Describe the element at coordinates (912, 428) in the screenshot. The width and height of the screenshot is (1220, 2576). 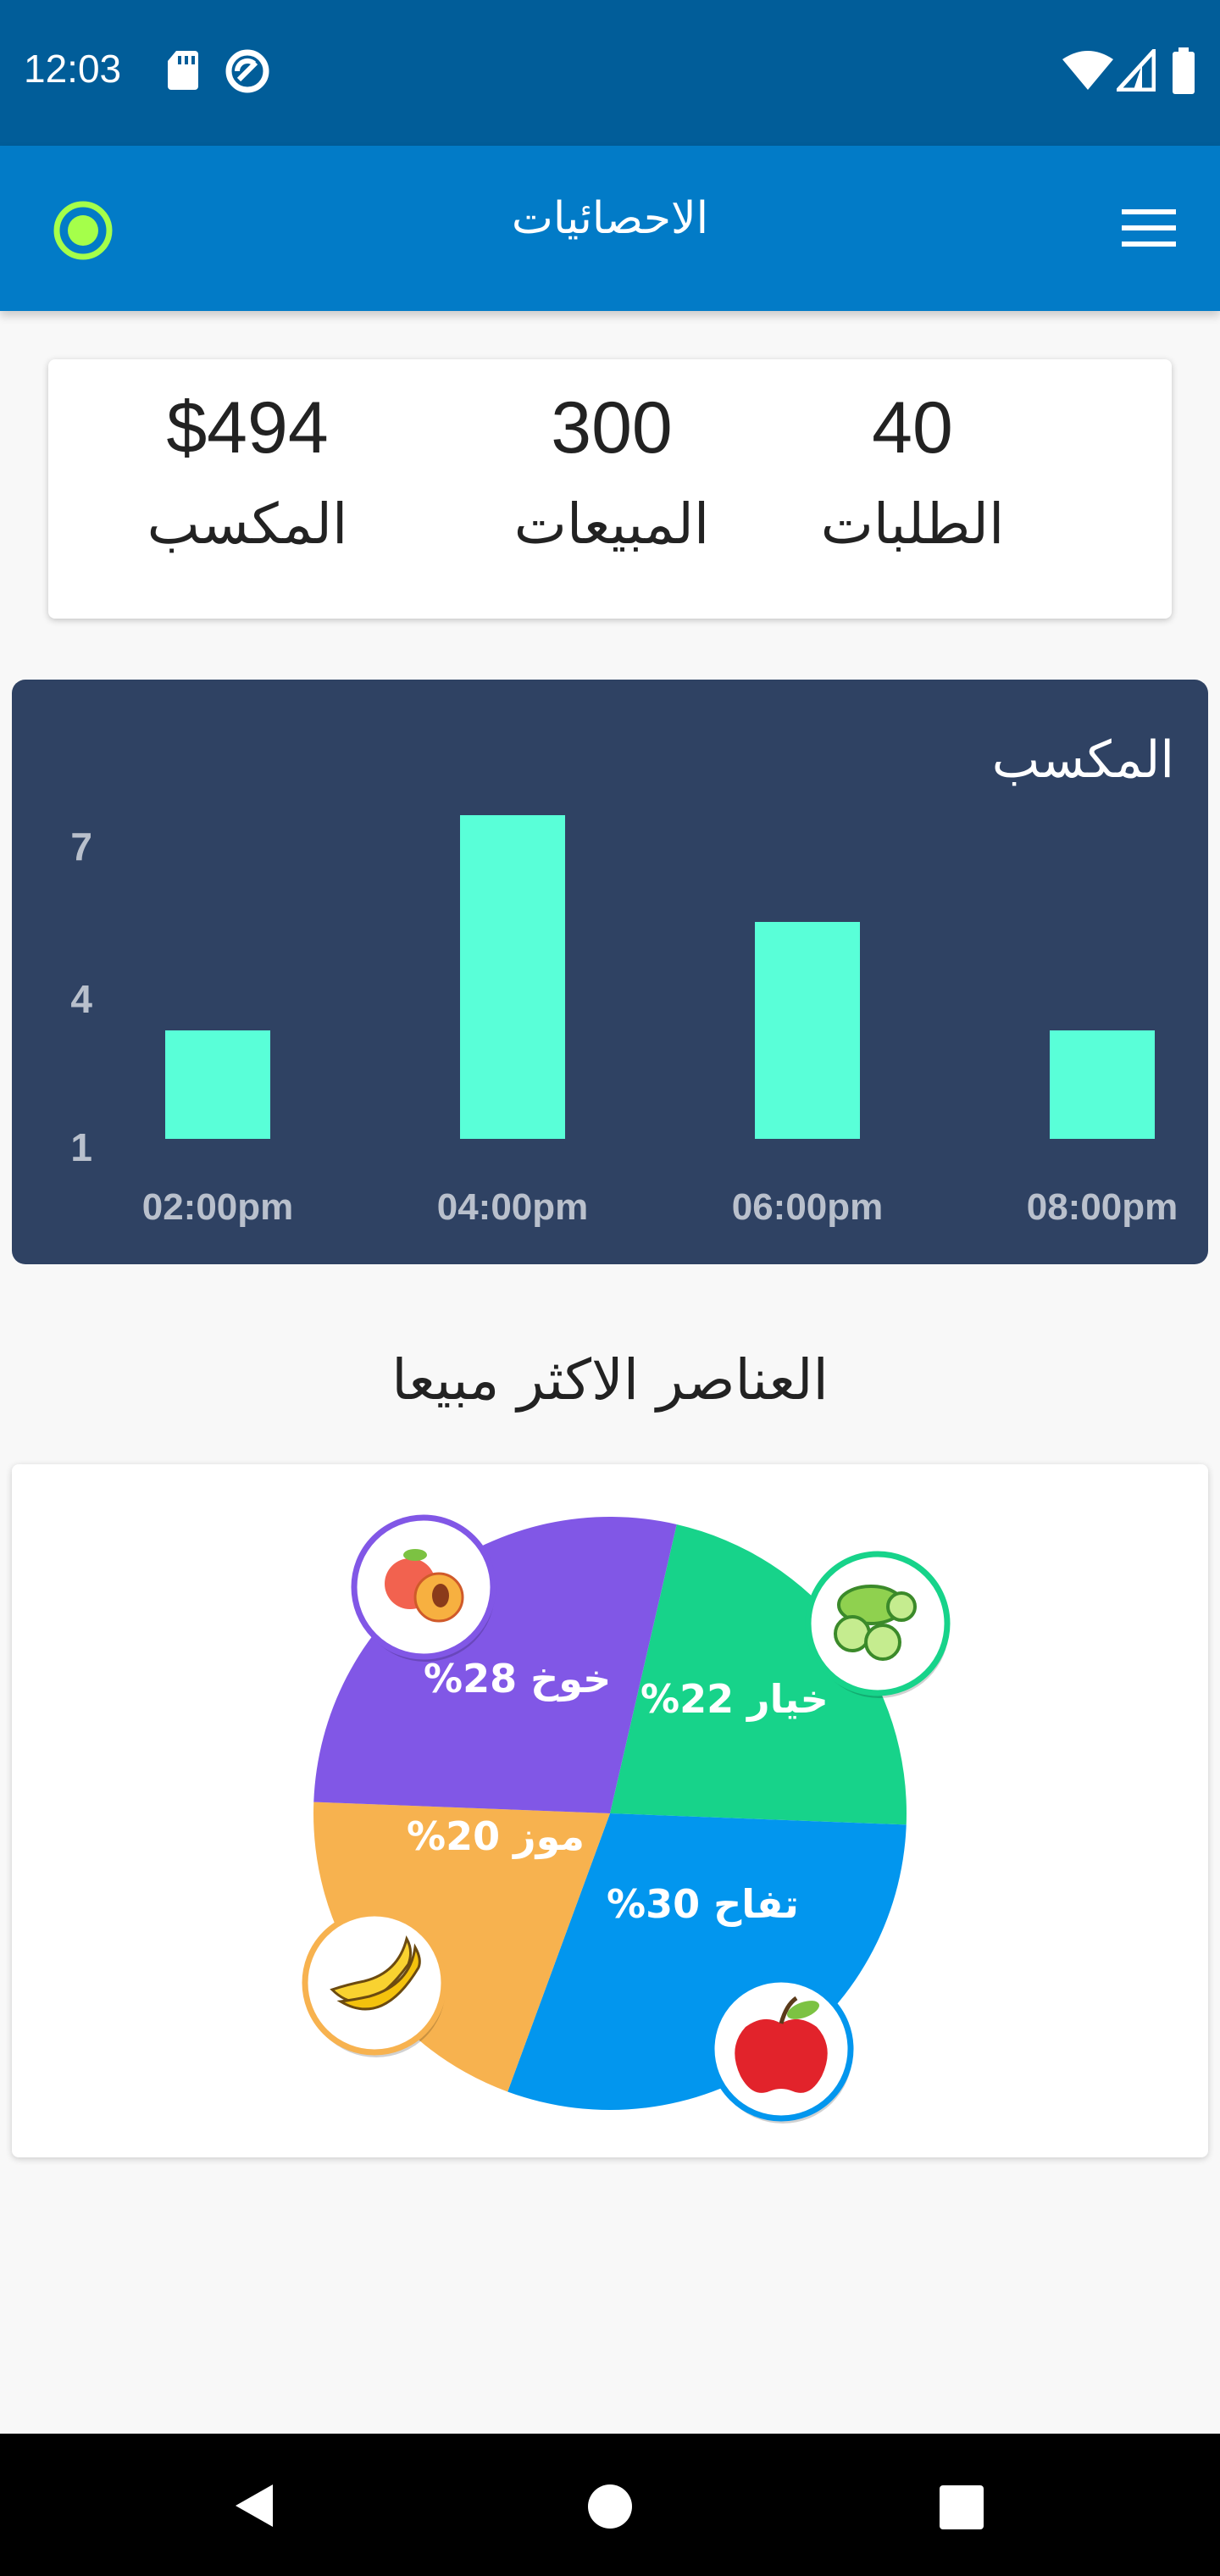
I see `orders-value: 40` at that location.